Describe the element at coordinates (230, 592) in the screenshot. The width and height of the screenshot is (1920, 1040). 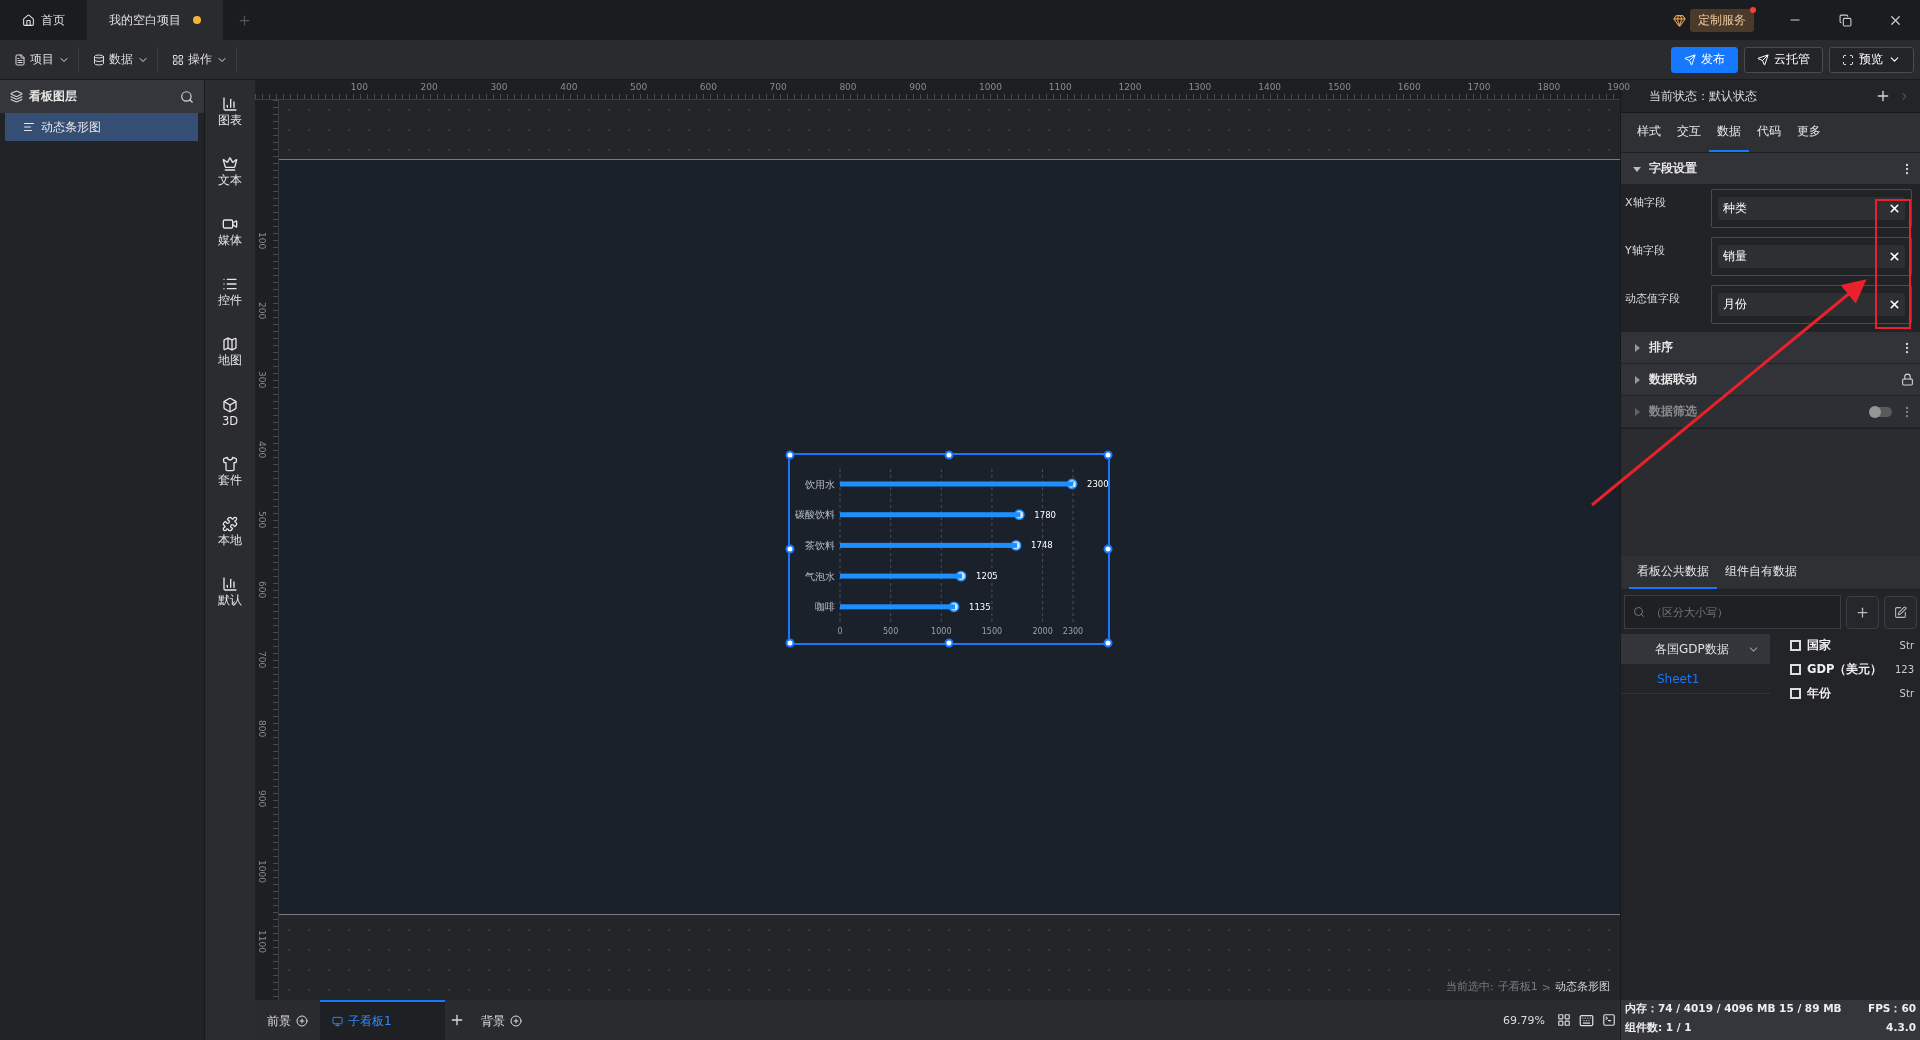
I see `component-category: 默认` at that location.